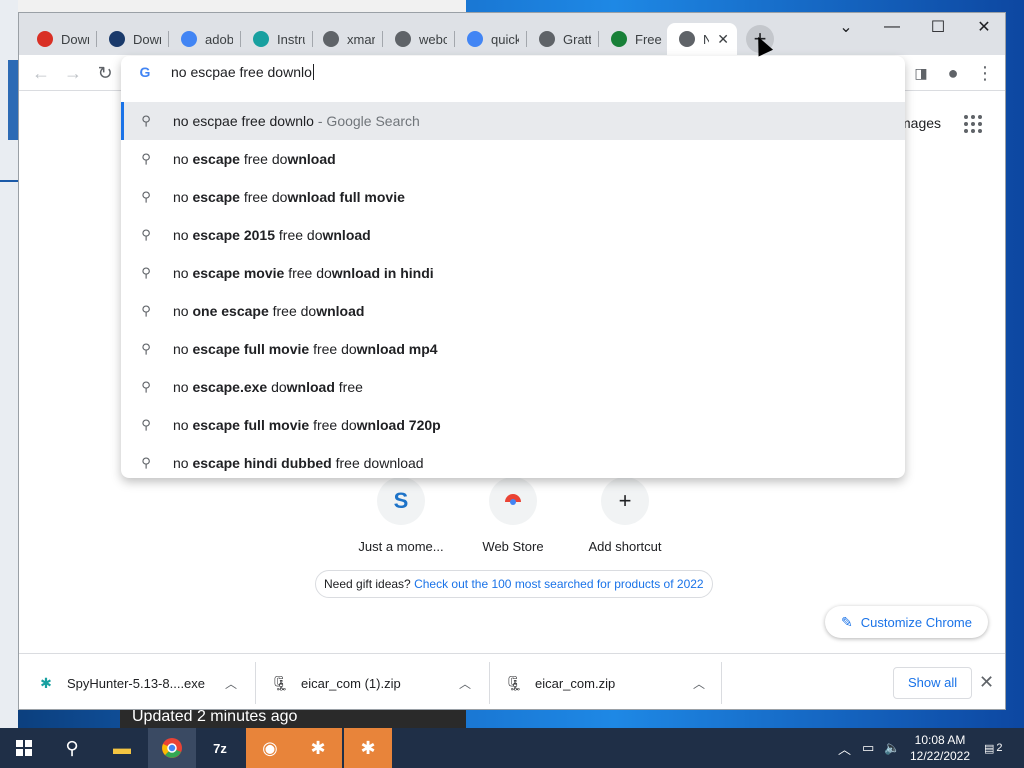 This screenshot has height=768, width=1024. Describe the element at coordinates (940, 748) in the screenshot. I see `system-clock: 10:08 AM 12/22/2022` at that location.